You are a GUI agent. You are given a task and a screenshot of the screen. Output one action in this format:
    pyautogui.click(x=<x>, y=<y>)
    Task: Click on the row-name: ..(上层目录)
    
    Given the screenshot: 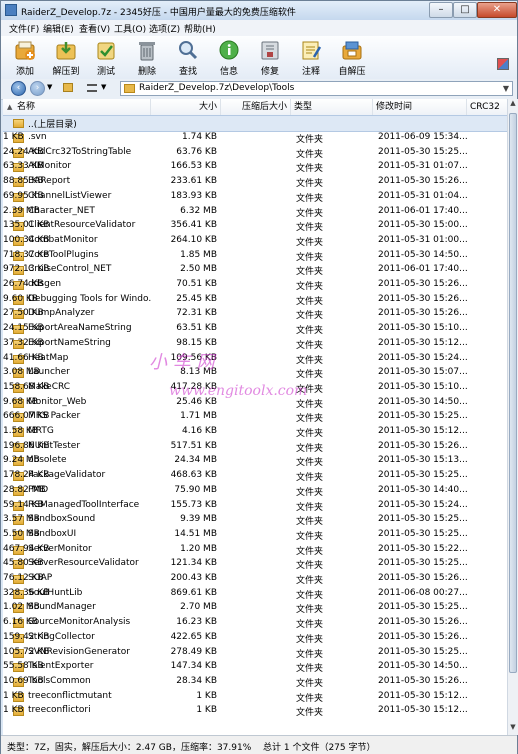 What is the action you would take?
    pyautogui.click(x=52, y=125)
    